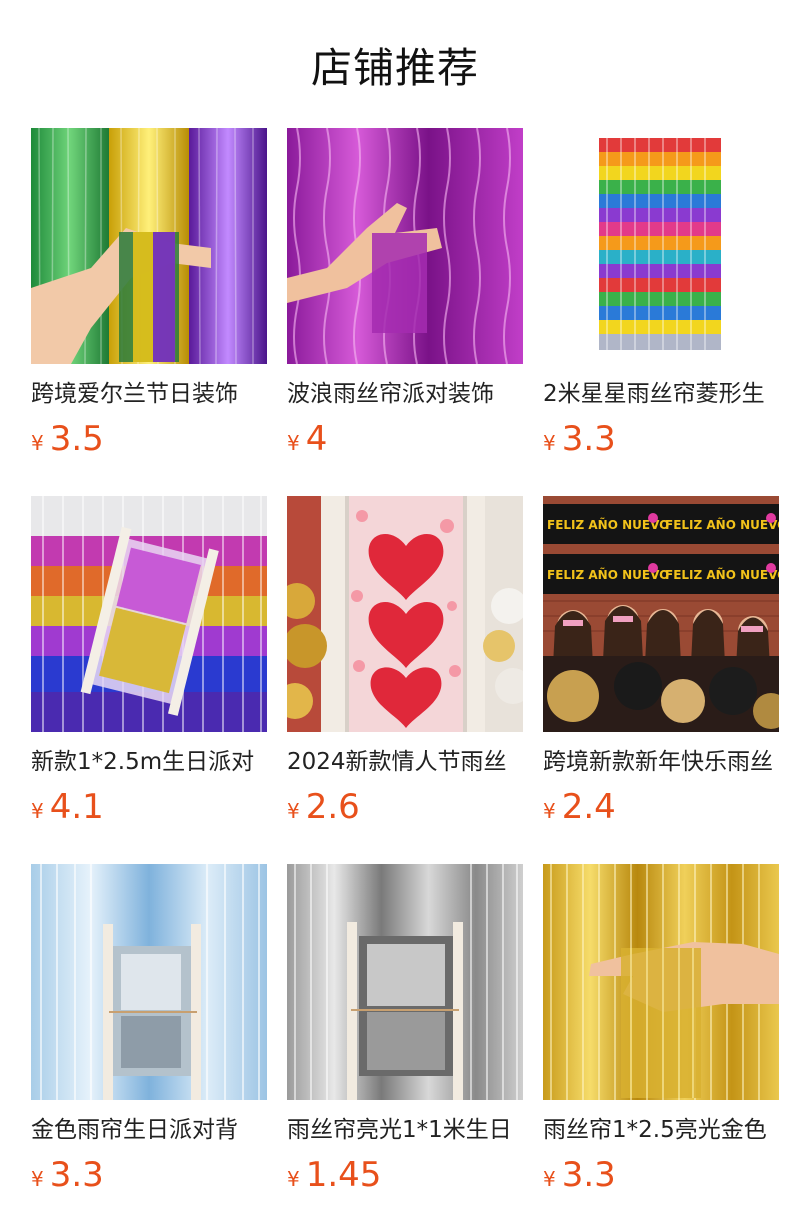 Image resolution: width=790 pixels, height=1232 pixels. I want to click on product-name: 波浪雨丝帘派对装饰, so click(405, 394).